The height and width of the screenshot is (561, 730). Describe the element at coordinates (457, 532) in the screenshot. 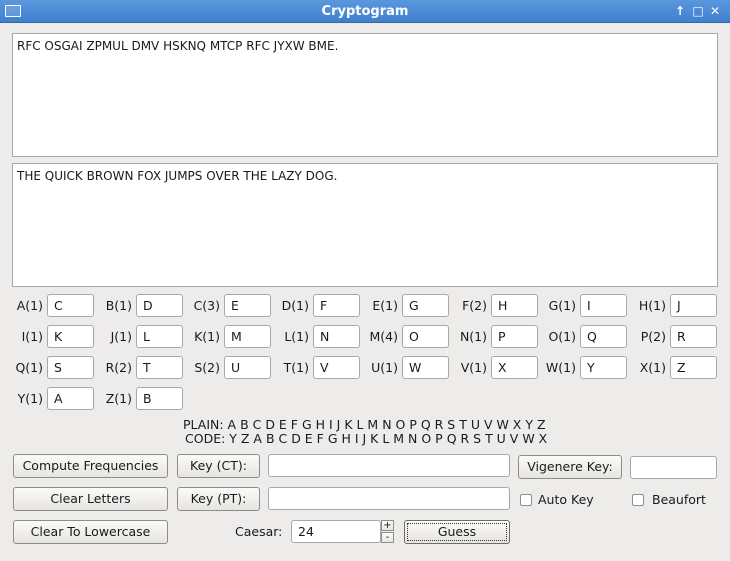

I see `guess-button: Guess` at that location.